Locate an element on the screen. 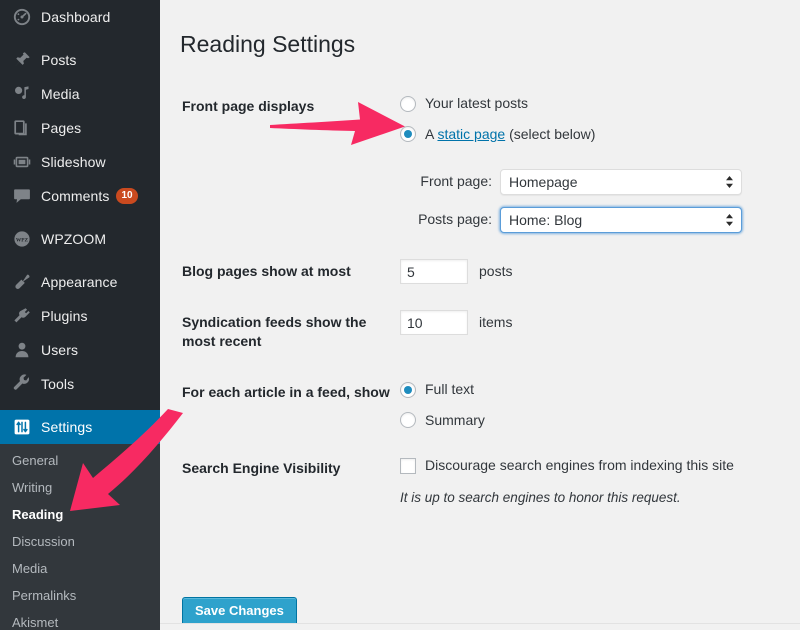  page-title: Reading Settings is located at coordinates (268, 44).